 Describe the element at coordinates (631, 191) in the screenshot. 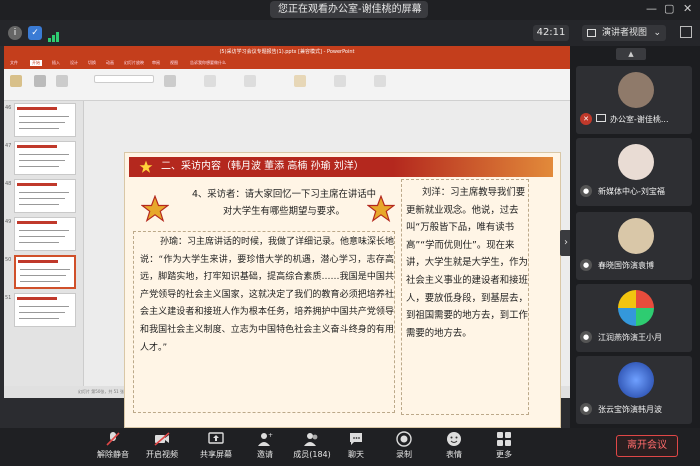

I see `participant-name: 新媒体中心-刘宝福` at that location.